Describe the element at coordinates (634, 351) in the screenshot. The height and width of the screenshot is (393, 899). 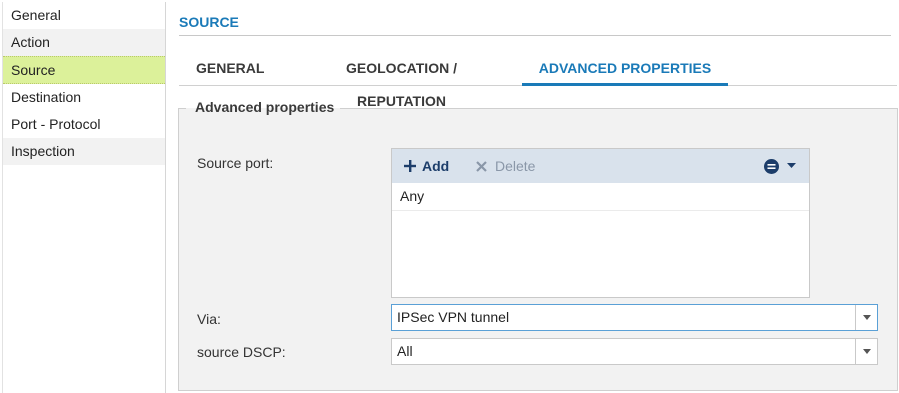
I see `dscp-select: All` at that location.